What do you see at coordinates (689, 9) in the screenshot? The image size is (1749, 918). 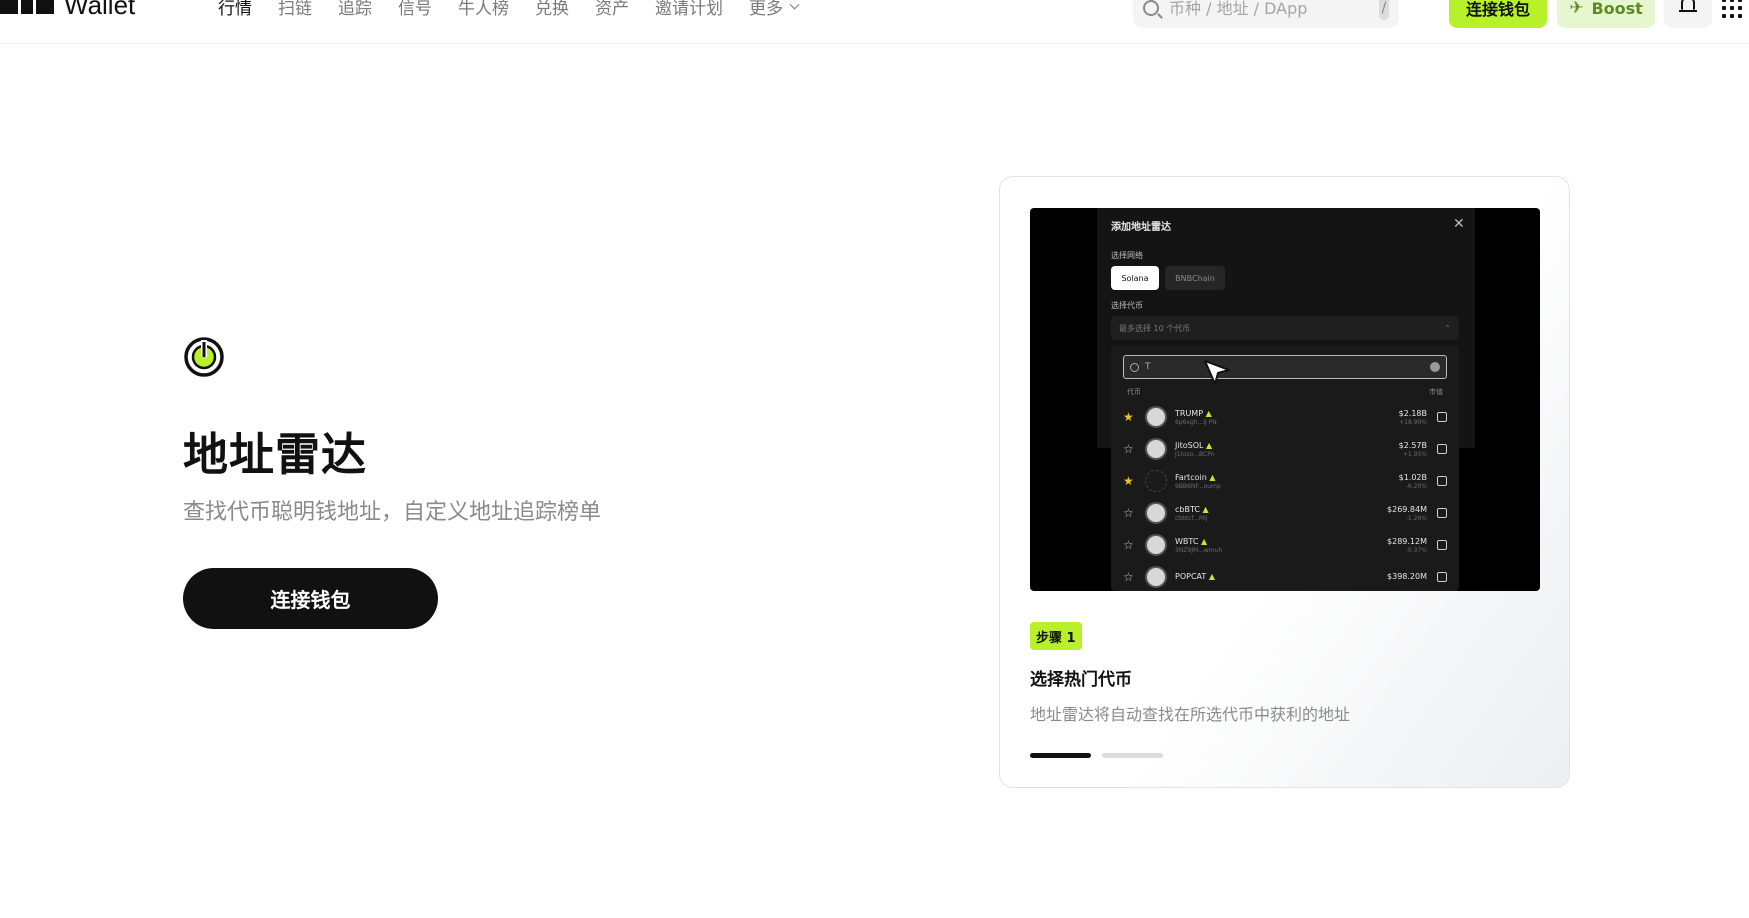 I see `nav-item-referral: 邀请计划` at bounding box center [689, 9].